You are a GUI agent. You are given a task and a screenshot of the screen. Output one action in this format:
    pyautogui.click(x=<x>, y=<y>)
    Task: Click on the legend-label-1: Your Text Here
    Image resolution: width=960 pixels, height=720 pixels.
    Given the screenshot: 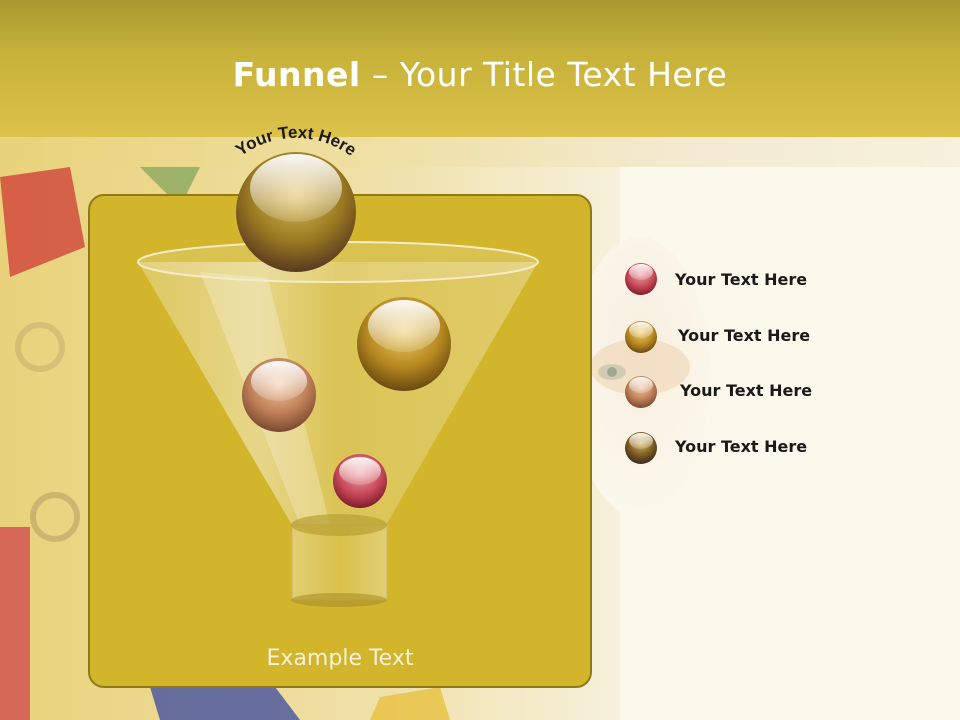 What is the action you would take?
    pyautogui.click(x=741, y=279)
    